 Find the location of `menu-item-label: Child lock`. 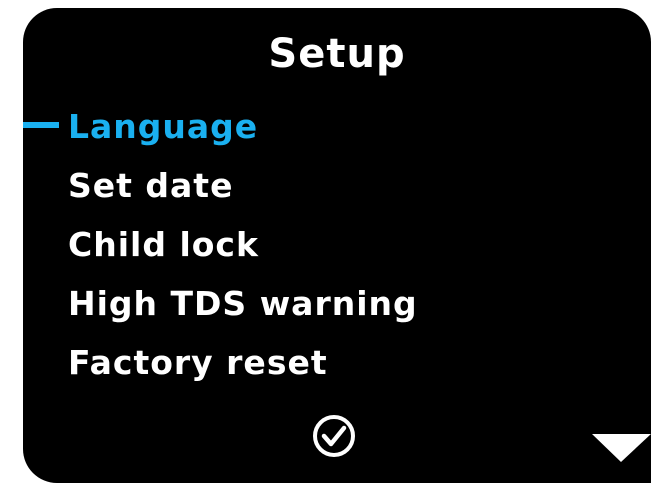

menu-item-label: Child lock is located at coordinates (163, 244).